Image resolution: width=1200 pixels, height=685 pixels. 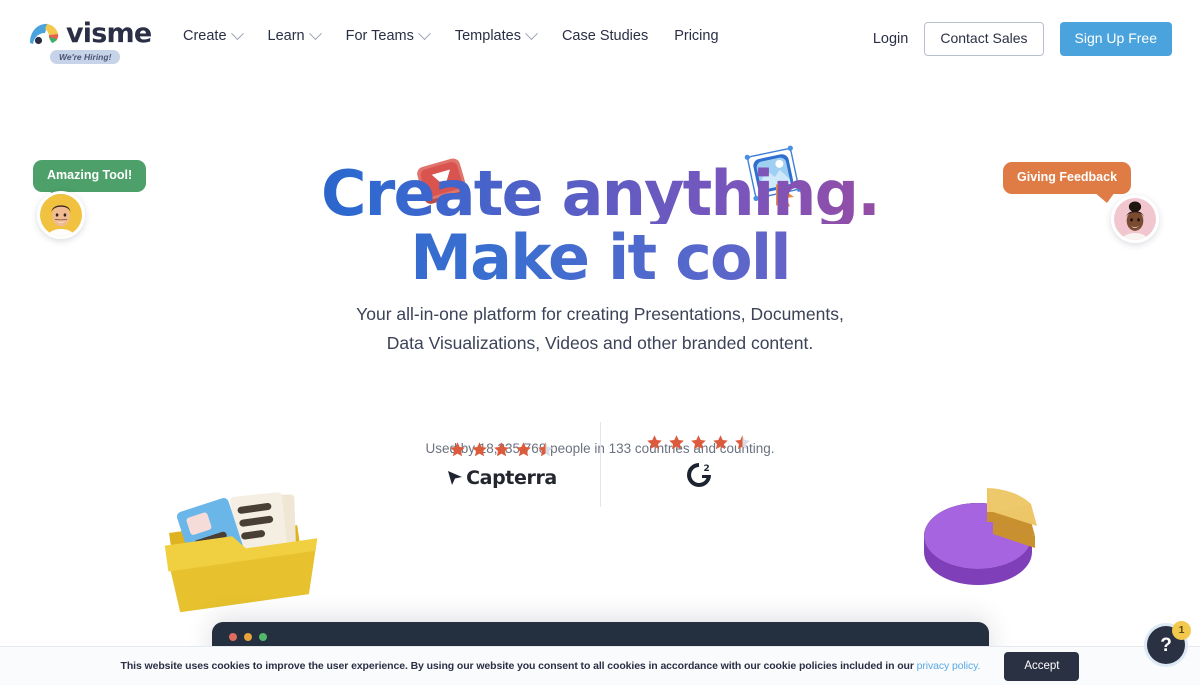 What do you see at coordinates (706, 469) in the screenshot?
I see `svg-text: 2` at bounding box center [706, 469].